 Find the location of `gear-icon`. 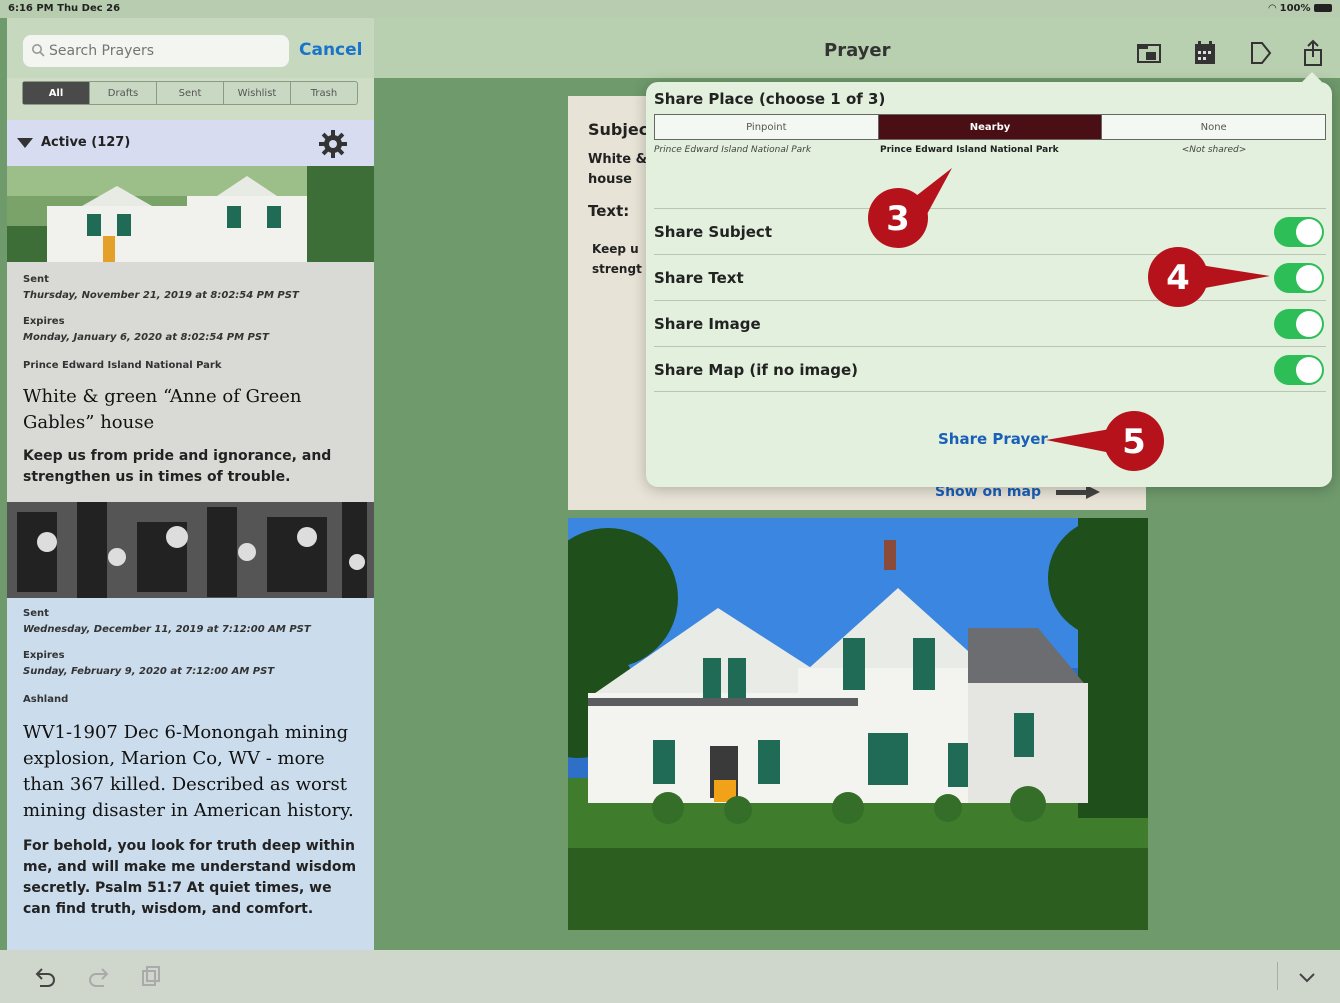

gear-icon is located at coordinates (333, 144).